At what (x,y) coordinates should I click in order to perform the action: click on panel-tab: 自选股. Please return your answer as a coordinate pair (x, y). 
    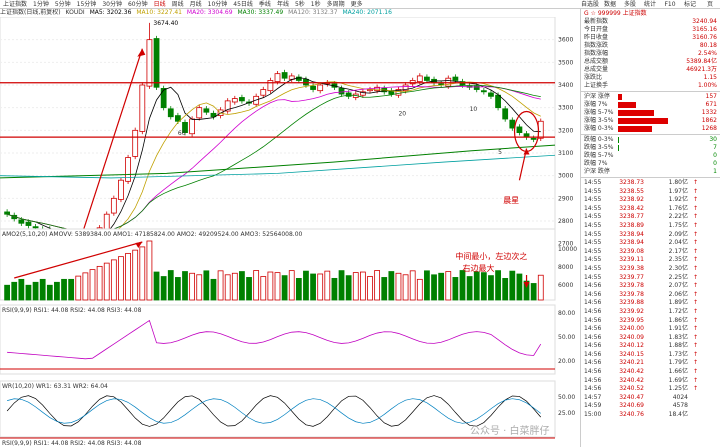
    Looking at the image, I should click on (590, 4).